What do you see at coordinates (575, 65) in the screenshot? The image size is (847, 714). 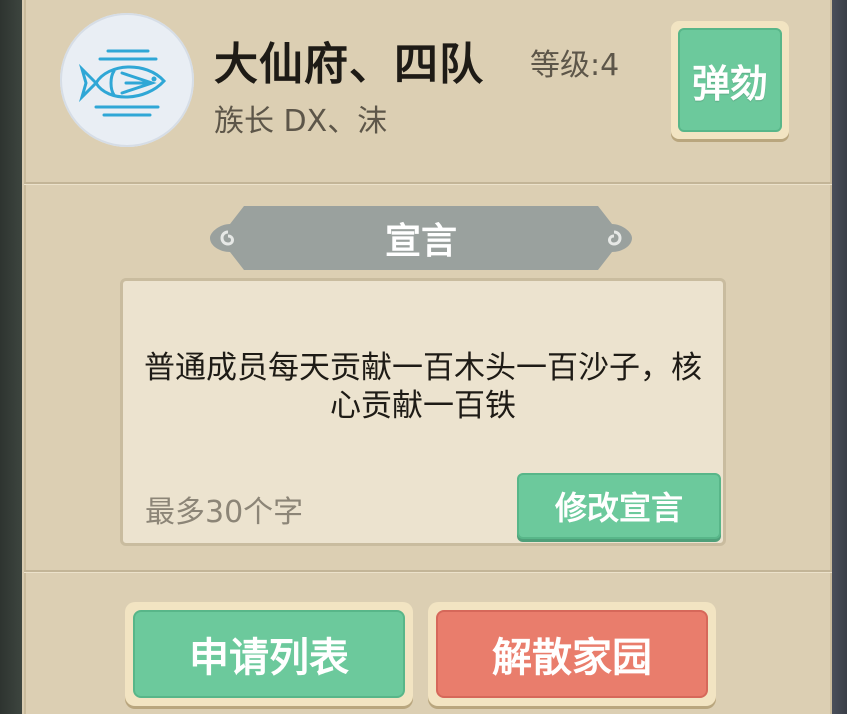 I see `clan-level: 等级:4` at bounding box center [575, 65].